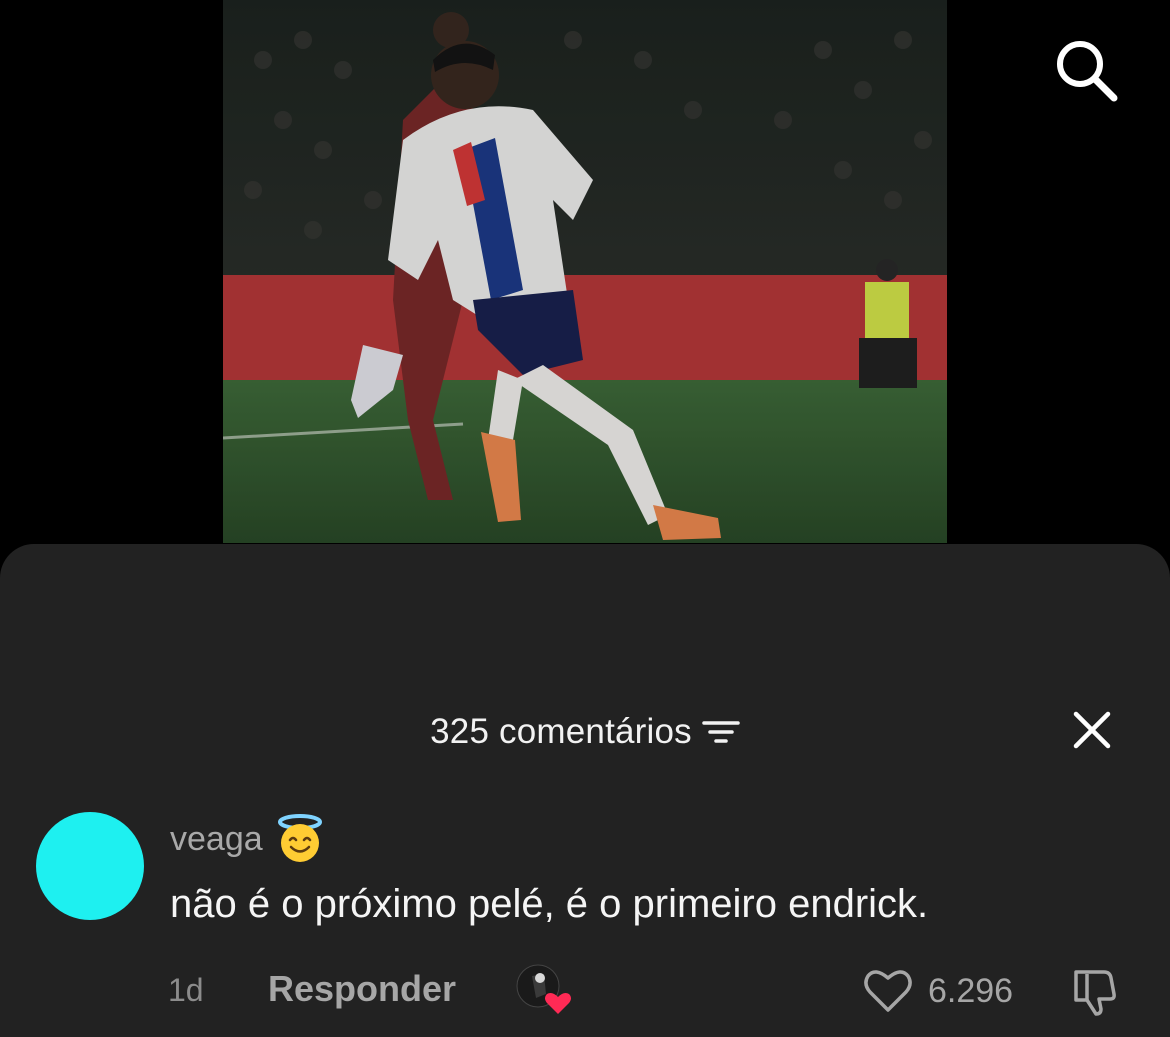  I want to click on comments-header: 325 comentários, so click(585, 732).